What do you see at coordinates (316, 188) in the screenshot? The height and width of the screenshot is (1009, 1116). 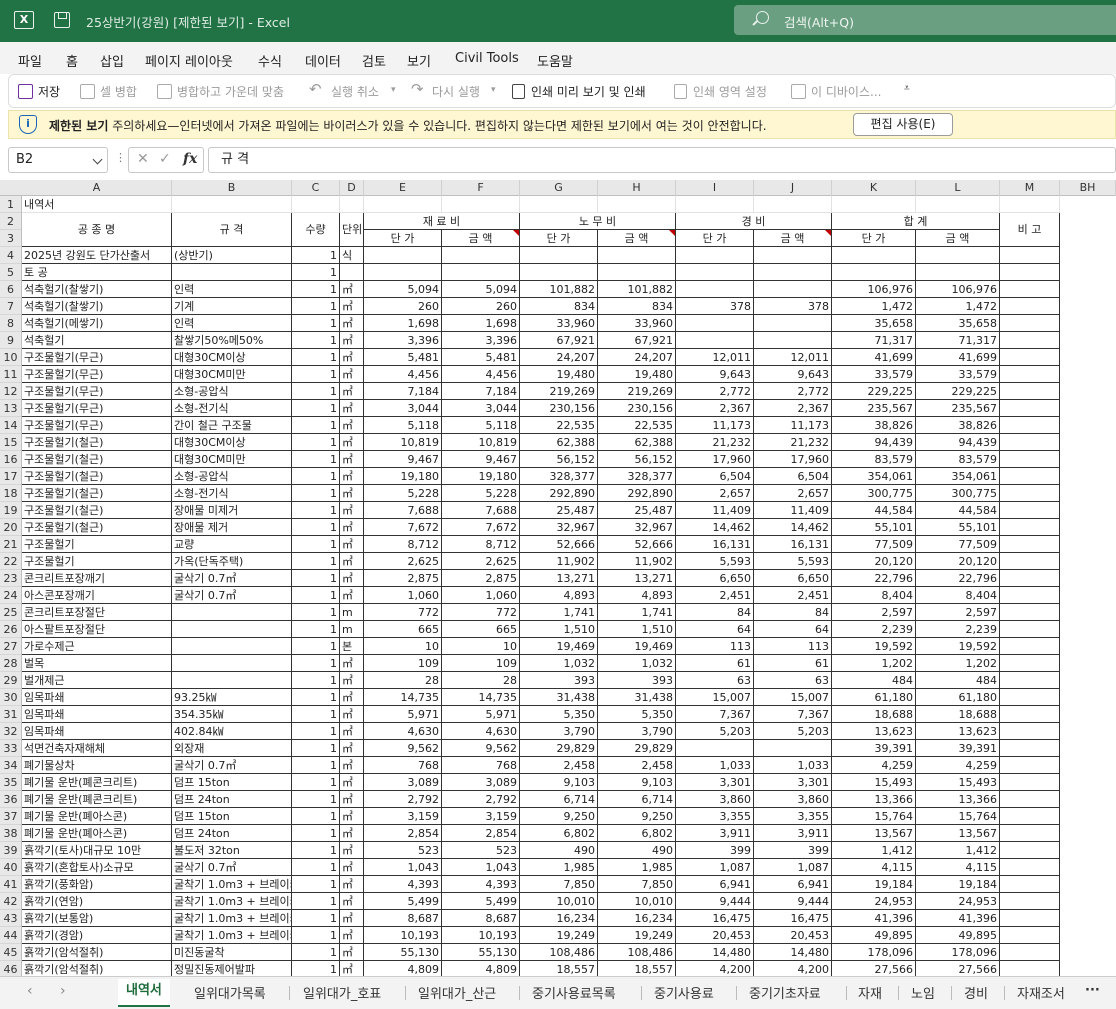 I see `column-header-c: C` at bounding box center [316, 188].